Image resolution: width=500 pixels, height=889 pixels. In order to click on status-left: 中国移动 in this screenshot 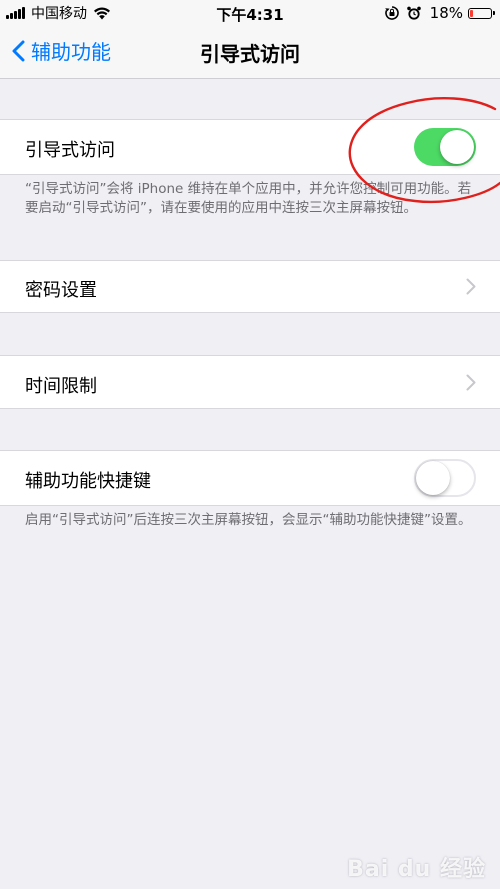, I will do `click(58, 13)`.